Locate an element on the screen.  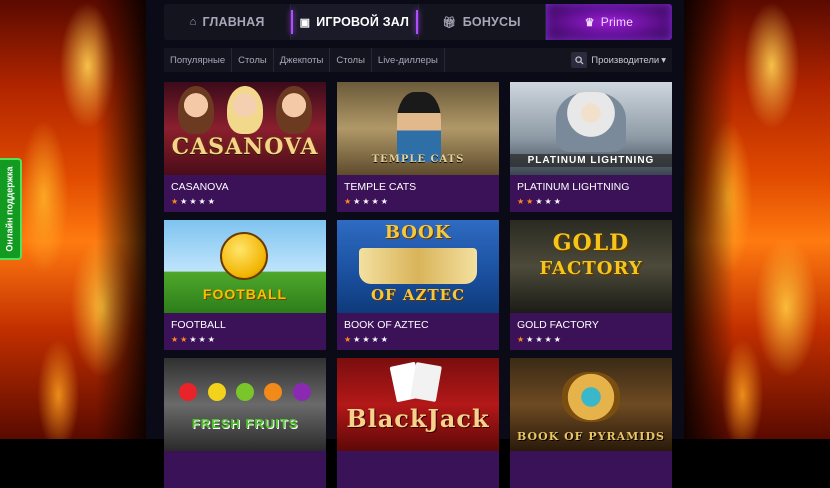
nav-prime-label: Prime is located at coordinates (617, 22).